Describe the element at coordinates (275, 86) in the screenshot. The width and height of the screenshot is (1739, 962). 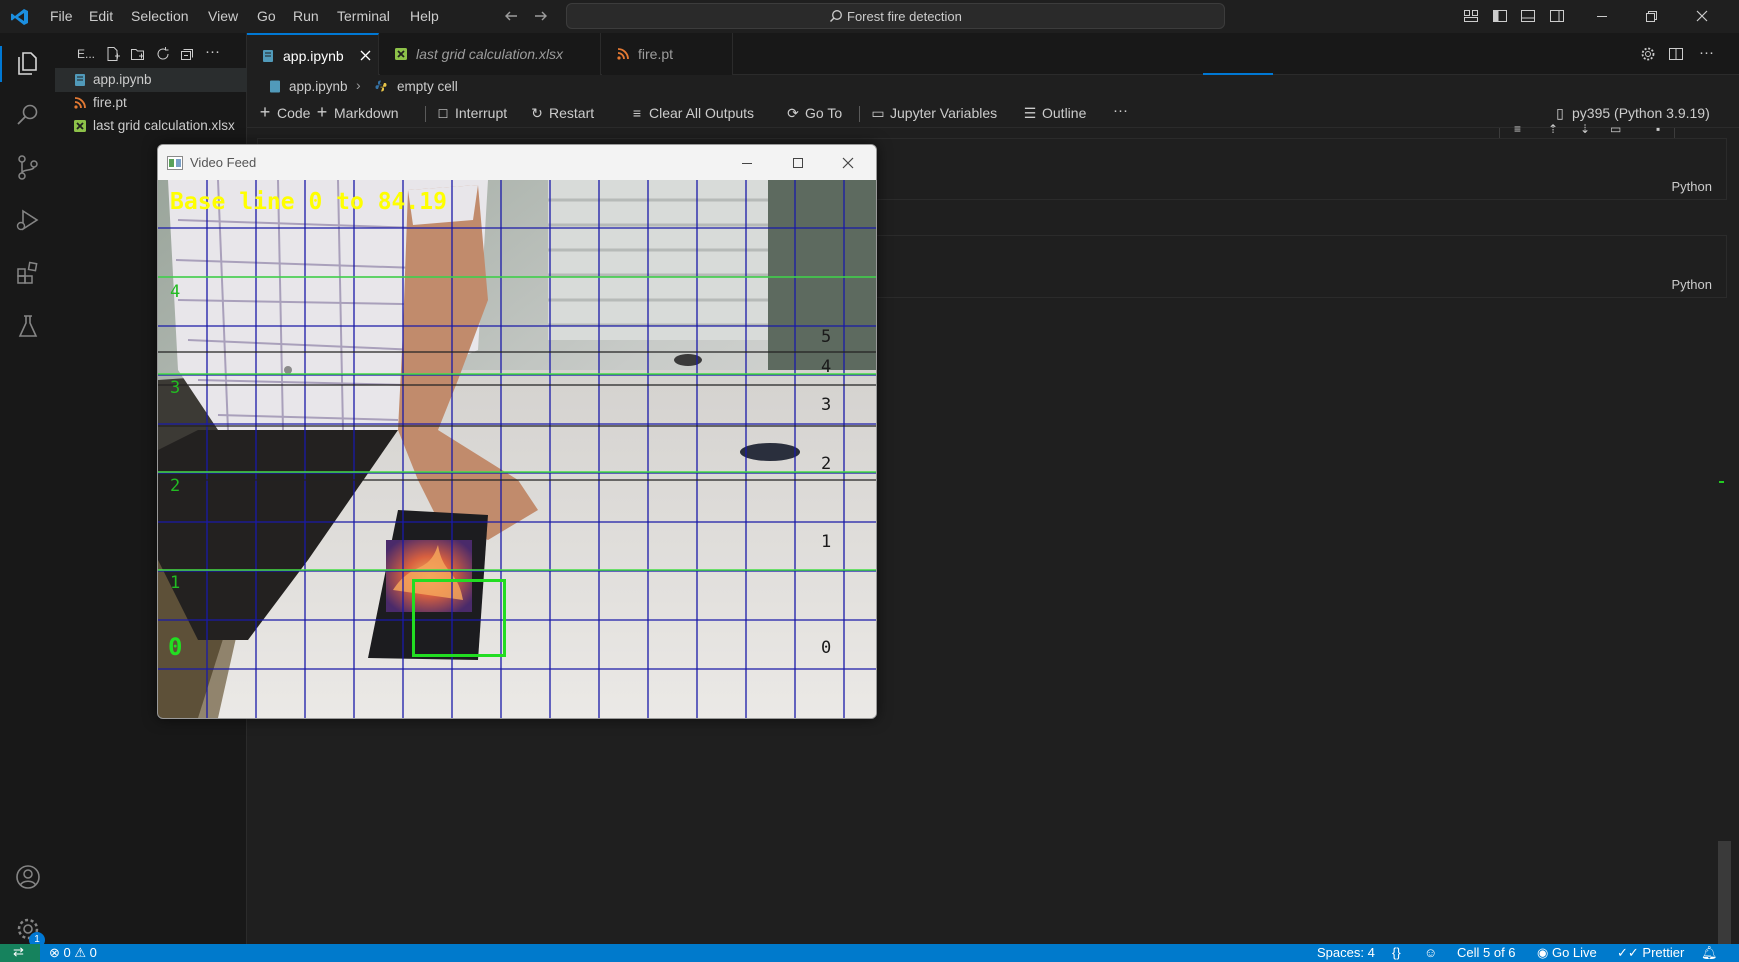
I see `notebook-icon` at that location.